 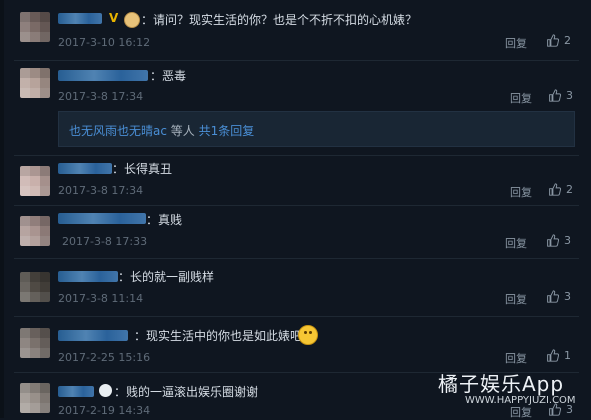 What do you see at coordinates (227, 131) in the screenshot?
I see `view-replies-link: 共1条回复` at bounding box center [227, 131].